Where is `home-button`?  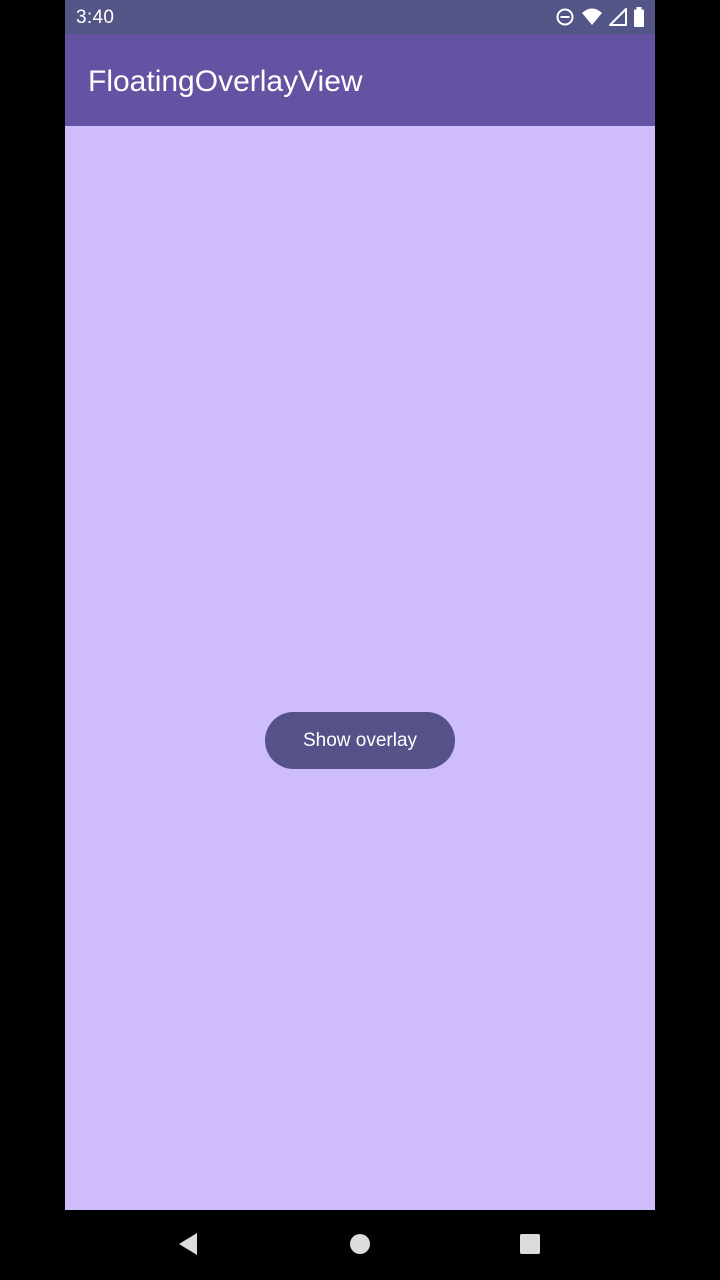
home-button is located at coordinates (360, 1246).